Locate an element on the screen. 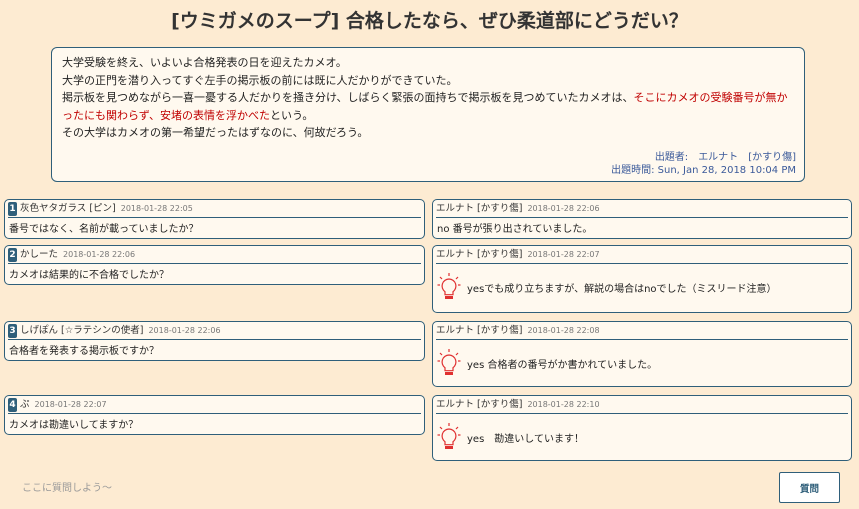  asker-name: しげぽん [☆ラテシンの使者] is located at coordinates (81, 330).